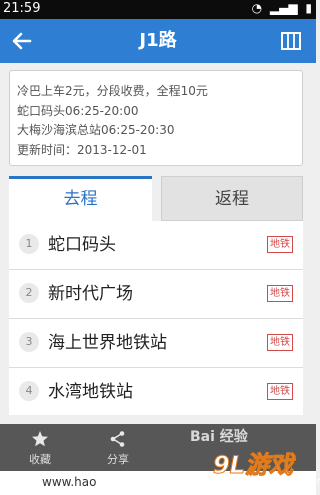 This screenshot has height=495, width=320. I want to click on stop-row: 3 海上世界地铁站 地铁, so click(156, 343).